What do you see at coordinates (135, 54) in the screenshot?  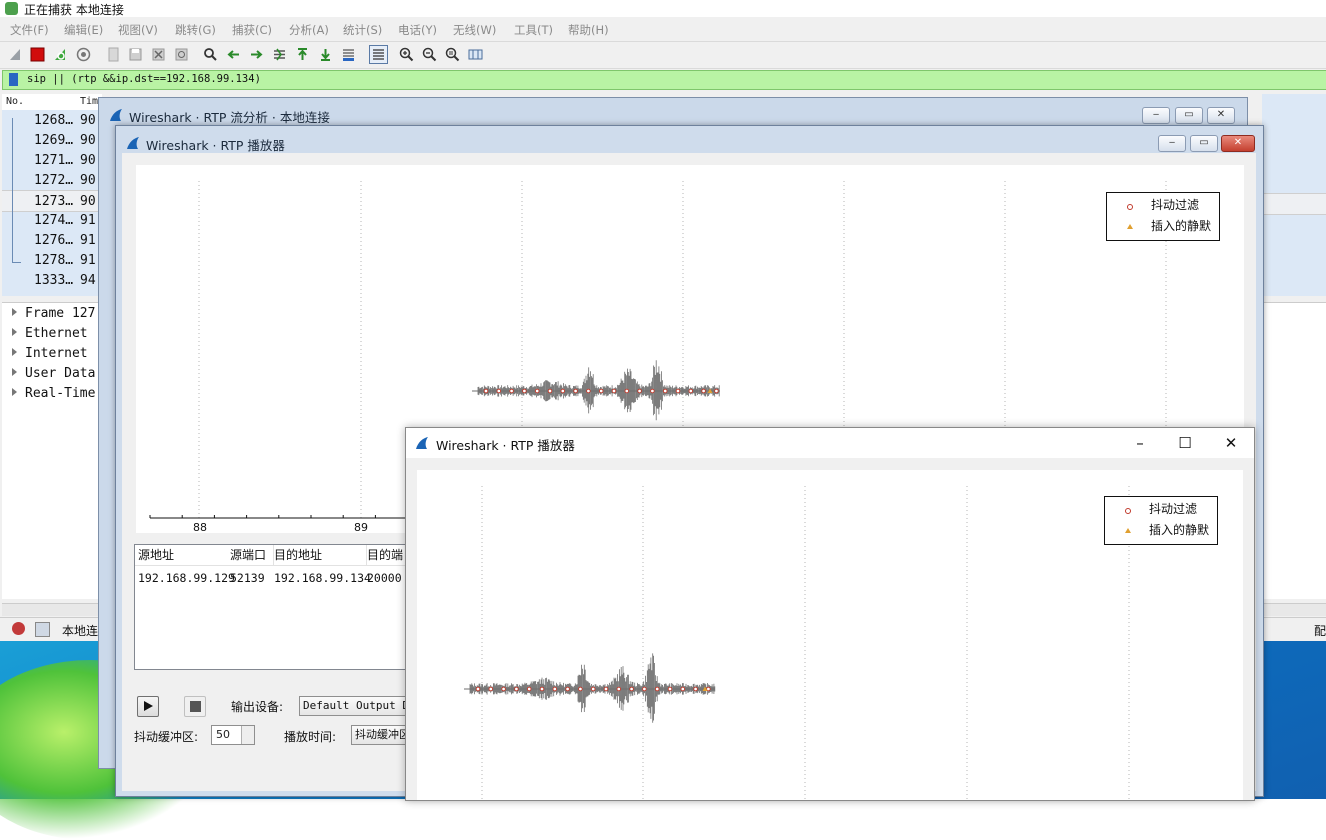 I see `save-file-icon` at bounding box center [135, 54].